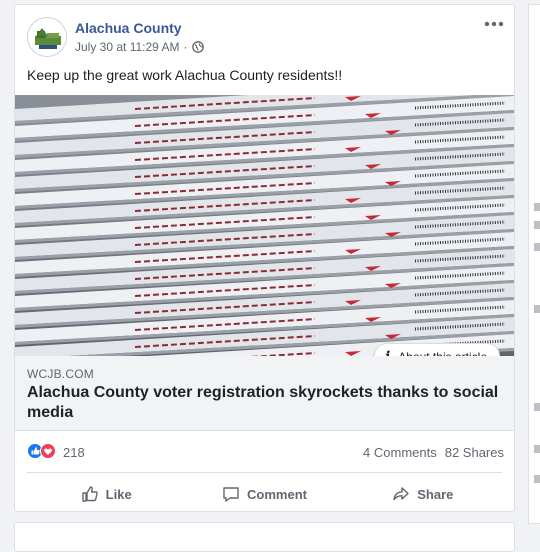  I want to click on share-arrow-icon, so click(401, 494).